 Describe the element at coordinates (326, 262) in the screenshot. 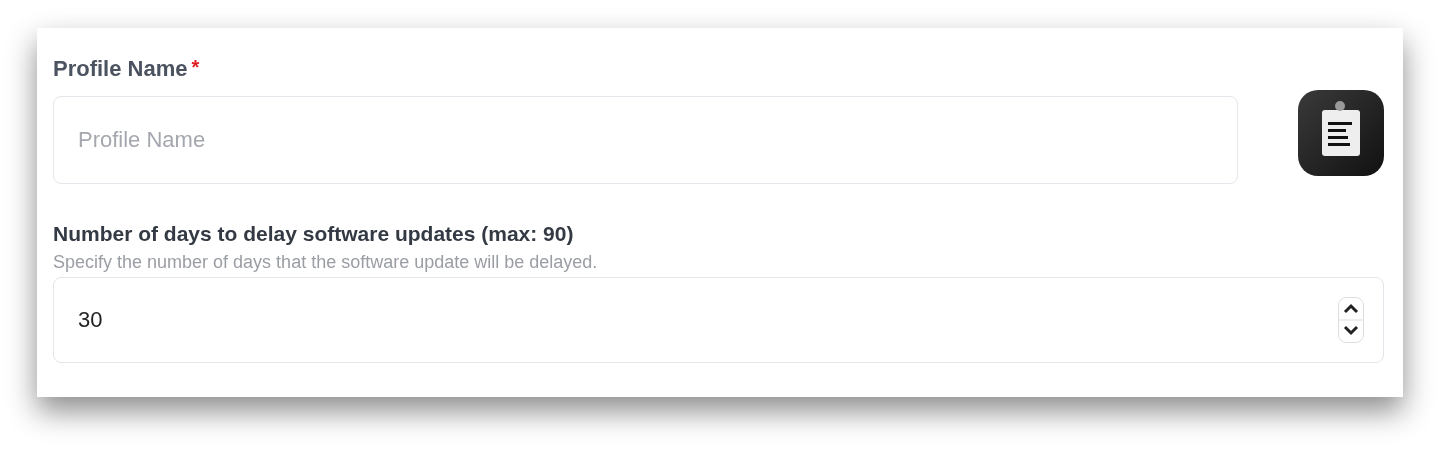

I see `help-text: Specify the number of days that the software update will be delayed.` at that location.